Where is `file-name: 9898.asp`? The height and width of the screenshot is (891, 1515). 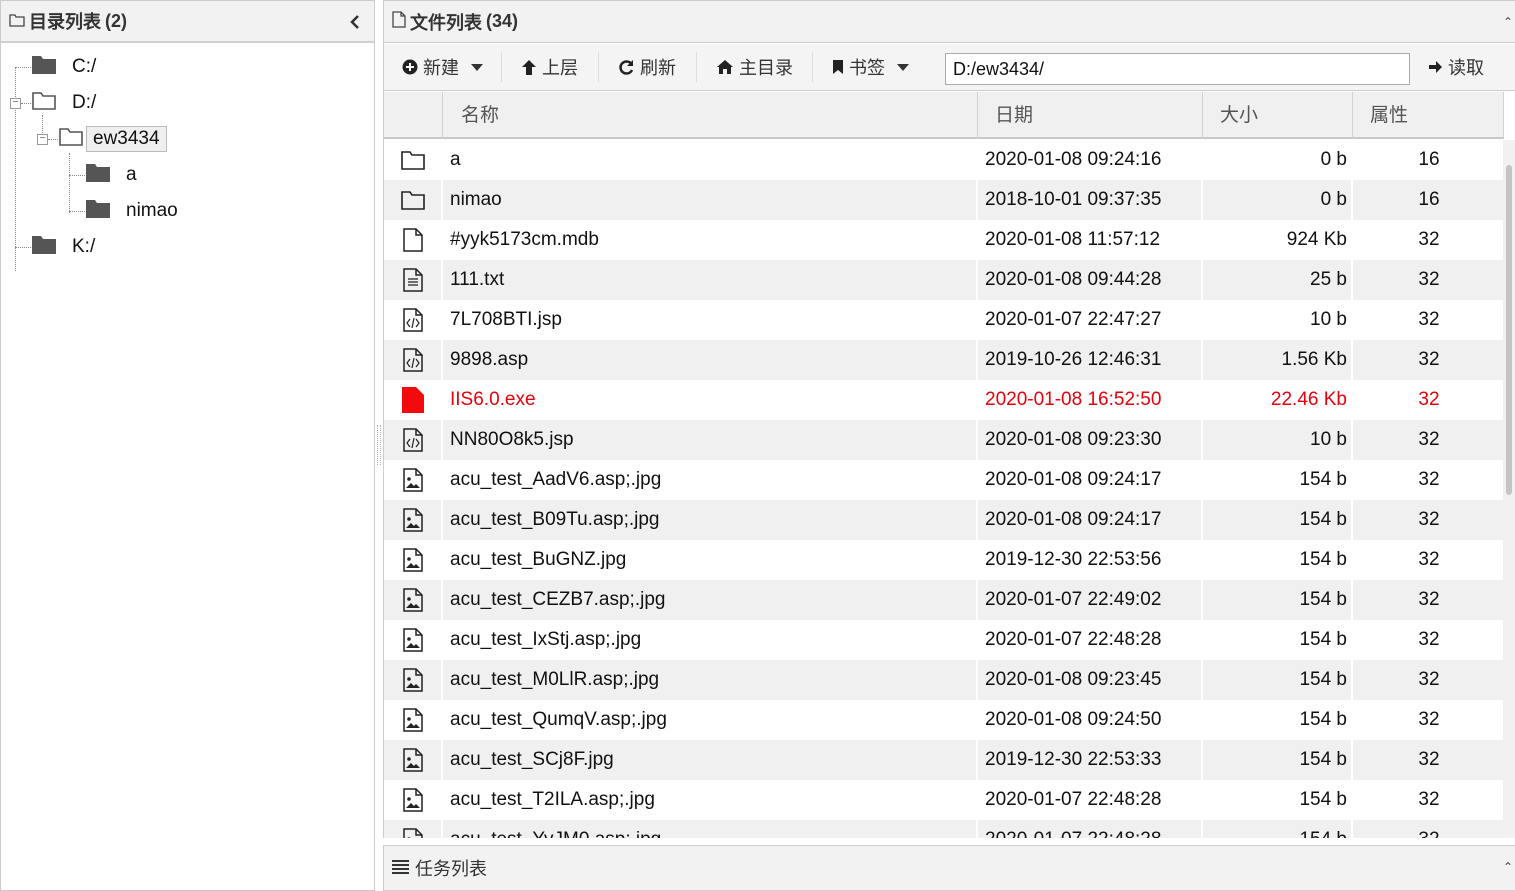
file-name: 9898.asp is located at coordinates (710, 360).